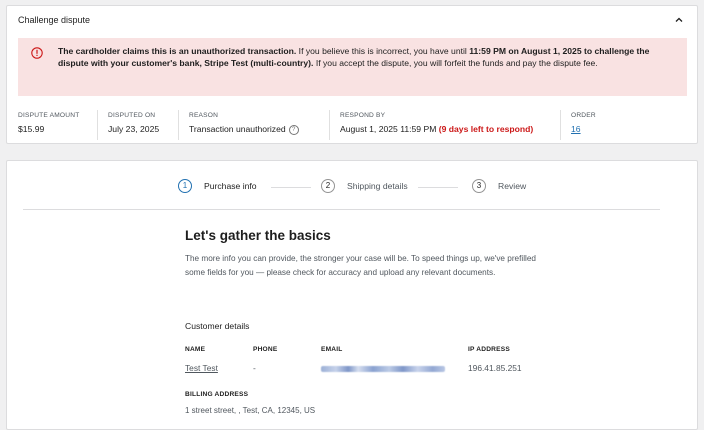 This screenshot has width=704, height=430. Describe the element at coordinates (195, 349) in the screenshot. I see `name-label: Name` at that location.